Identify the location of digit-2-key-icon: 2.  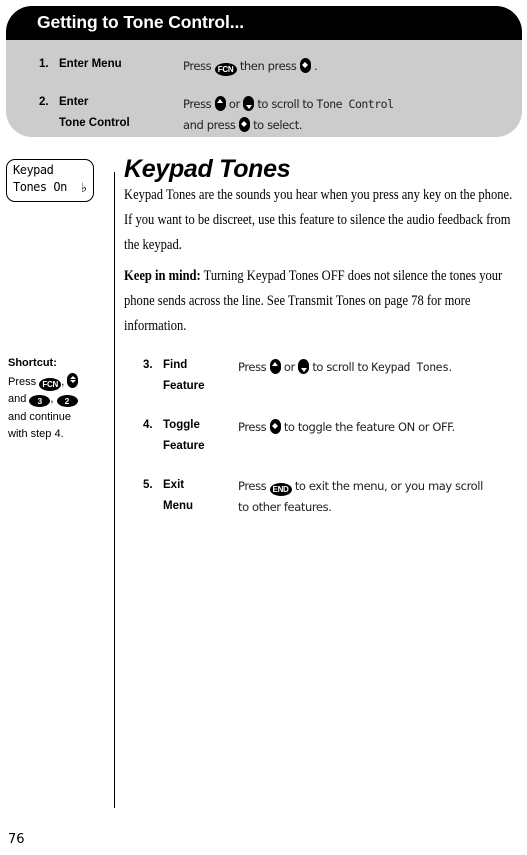
(67, 401).